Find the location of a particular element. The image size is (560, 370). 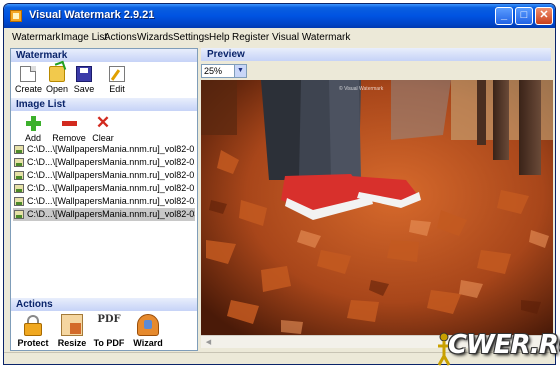

open-button: Open is located at coordinates (57, 80).